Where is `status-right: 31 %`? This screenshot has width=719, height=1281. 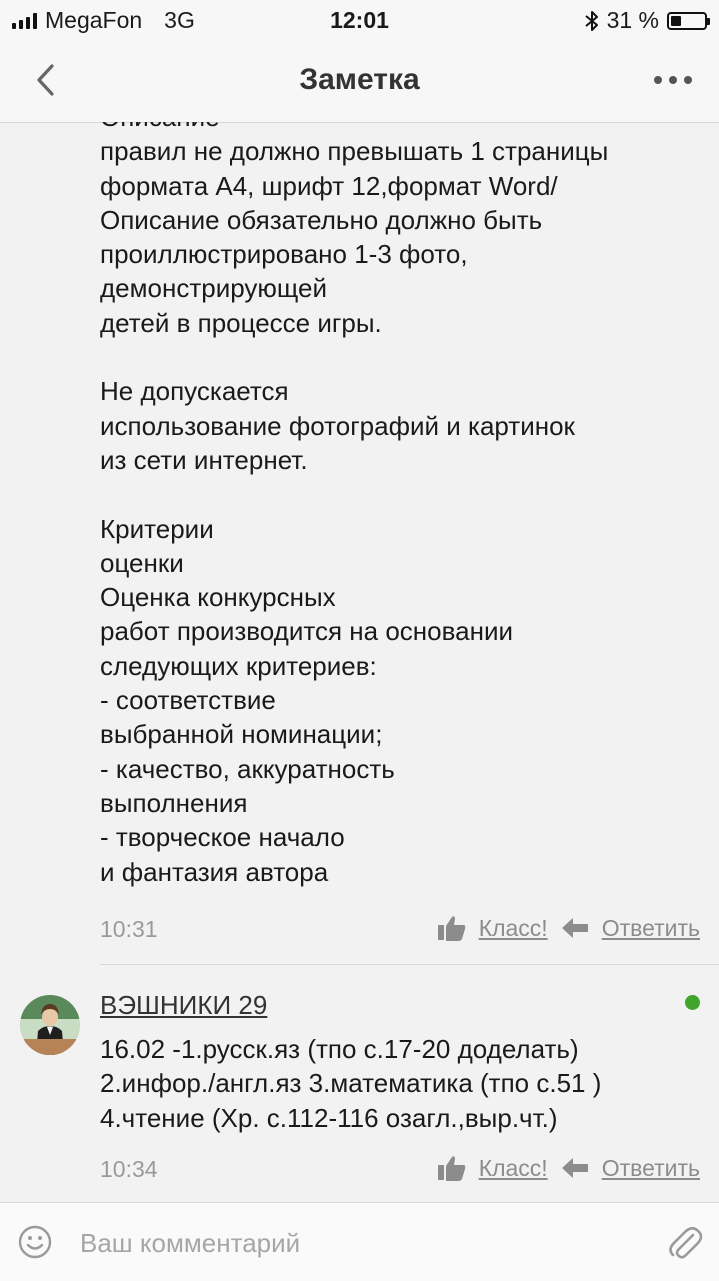
status-right: 31 % is located at coordinates (647, 20).